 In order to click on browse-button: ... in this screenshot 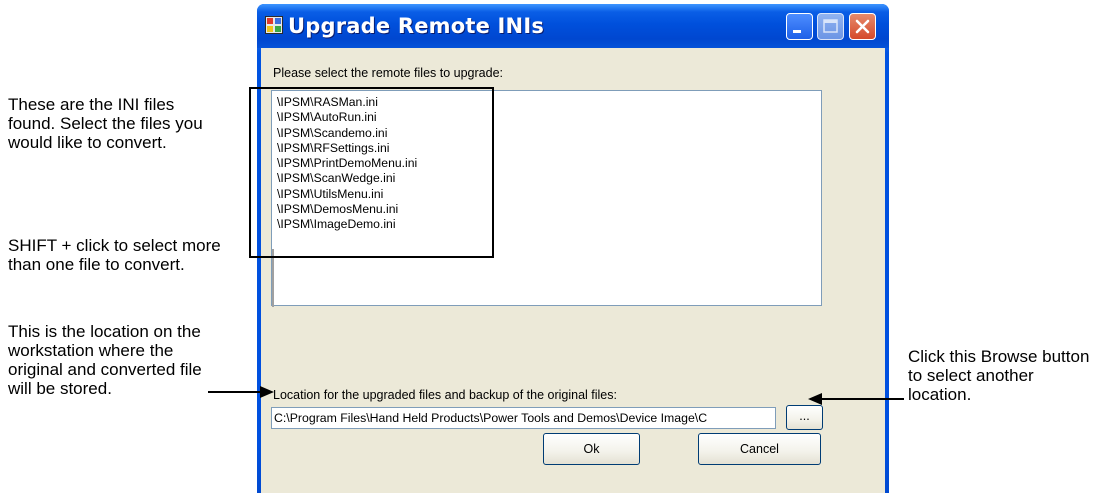, I will do `click(804, 417)`.